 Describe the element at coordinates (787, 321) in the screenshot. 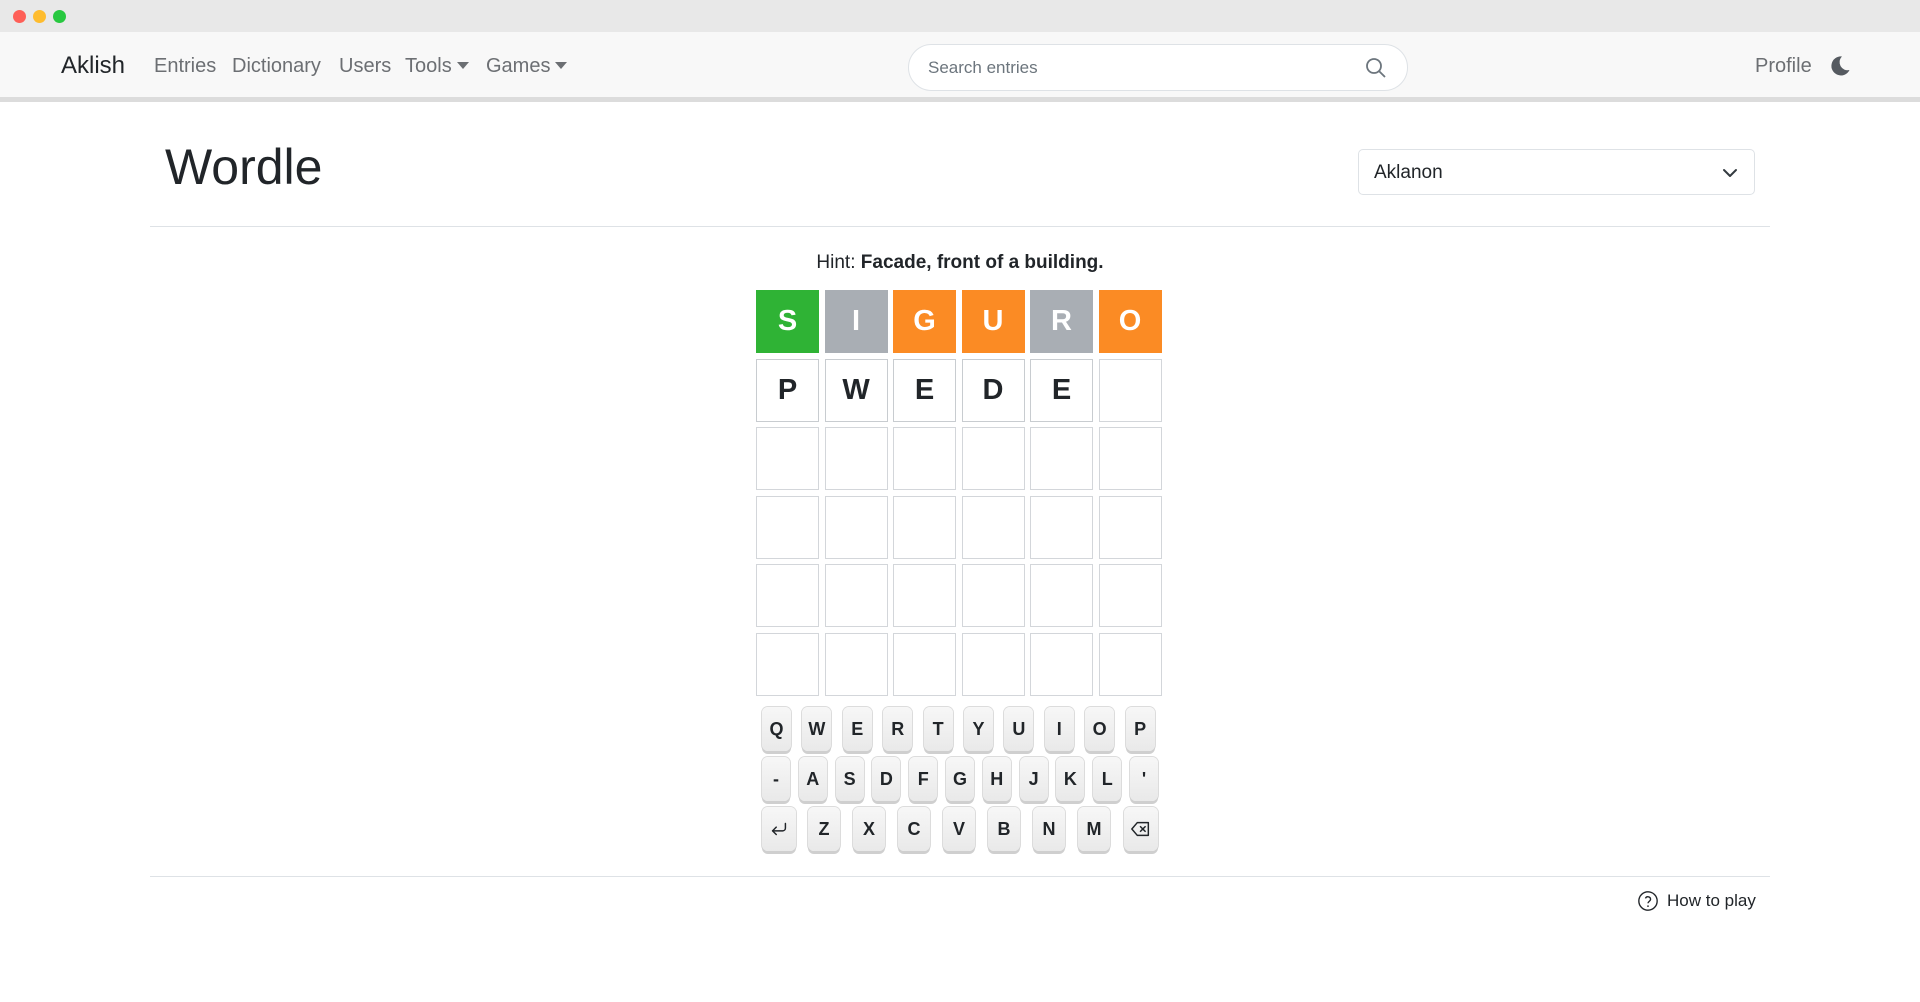

I see `board-tile: S` at that location.